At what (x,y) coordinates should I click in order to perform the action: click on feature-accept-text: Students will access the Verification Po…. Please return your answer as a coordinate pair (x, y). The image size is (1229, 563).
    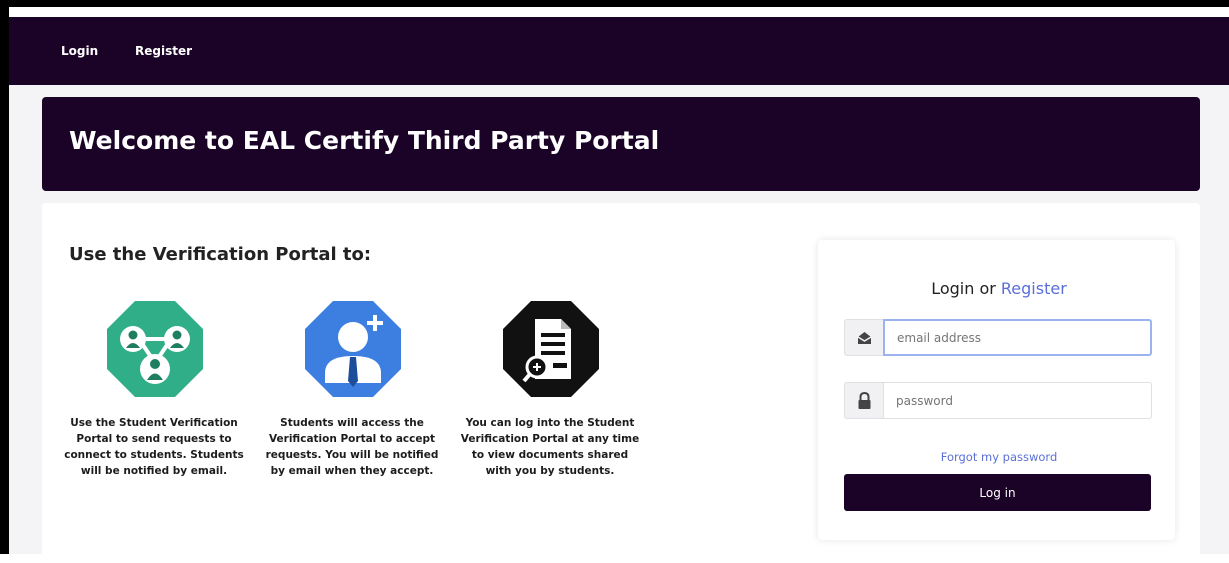
    Looking at the image, I should click on (352, 447).